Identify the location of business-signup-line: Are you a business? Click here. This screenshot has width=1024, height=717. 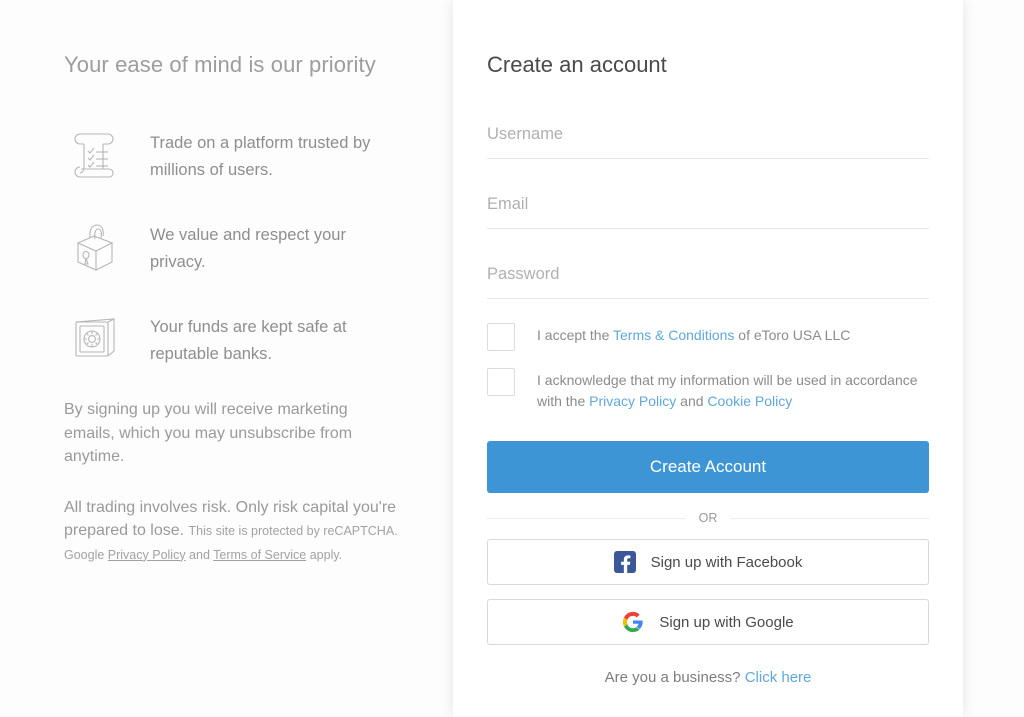
(708, 677).